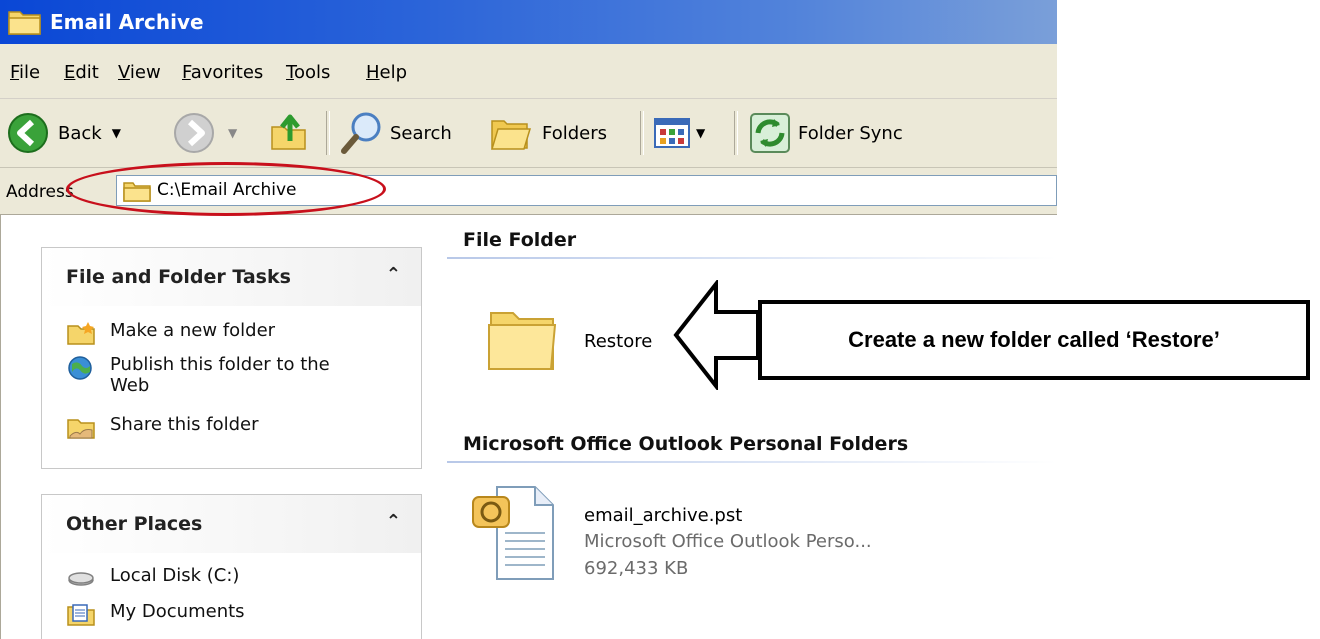 The height and width of the screenshot is (639, 1320). What do you see at coordinates (386, 72) in the screenshot?
I see `menu-help: Help` at bounding box center [386, 72].